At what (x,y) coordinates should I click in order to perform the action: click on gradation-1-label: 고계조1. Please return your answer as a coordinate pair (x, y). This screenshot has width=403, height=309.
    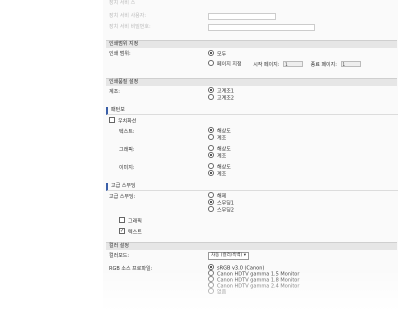
    Looking at the image, I should click on (225, 91).